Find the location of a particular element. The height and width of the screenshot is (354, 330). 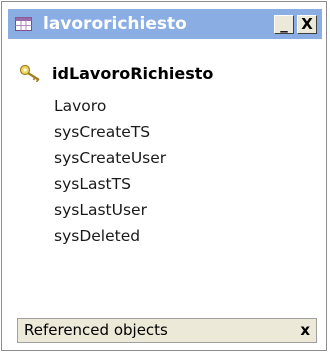

primary-key-row: idLavoroRichiesto is located at coordinates (116, 73).